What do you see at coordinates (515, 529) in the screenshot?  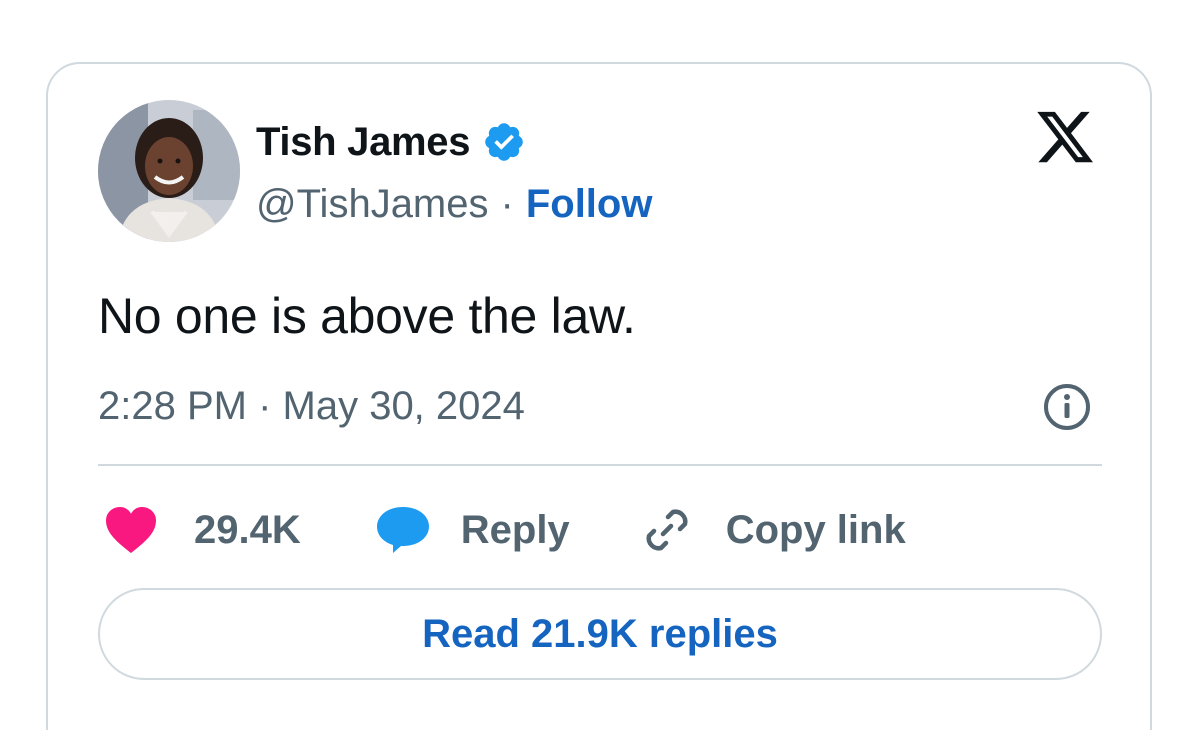 I see `reply-label: Reply` at bounding box center [515, 529].